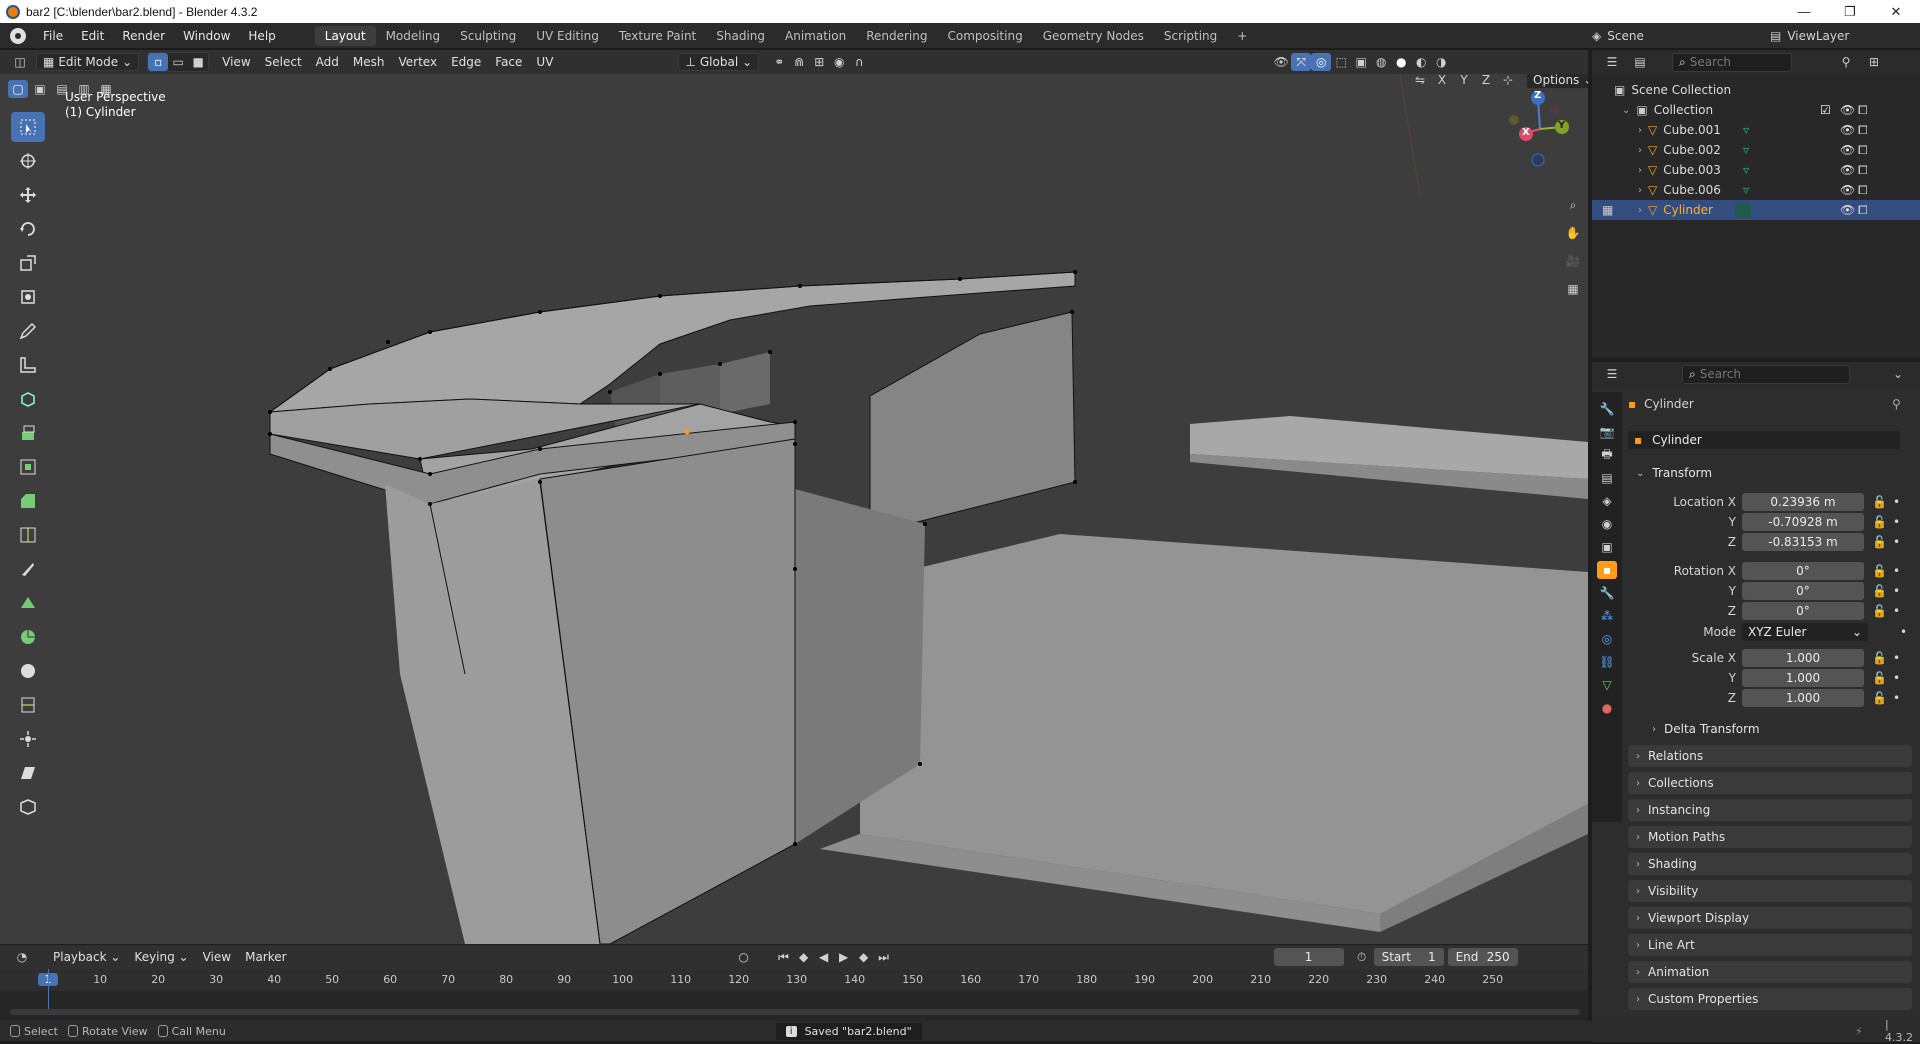 This screenshot has height=1044, width=1920. I want to click on scene-selector: ◈ Scene, so click(1667, 36).